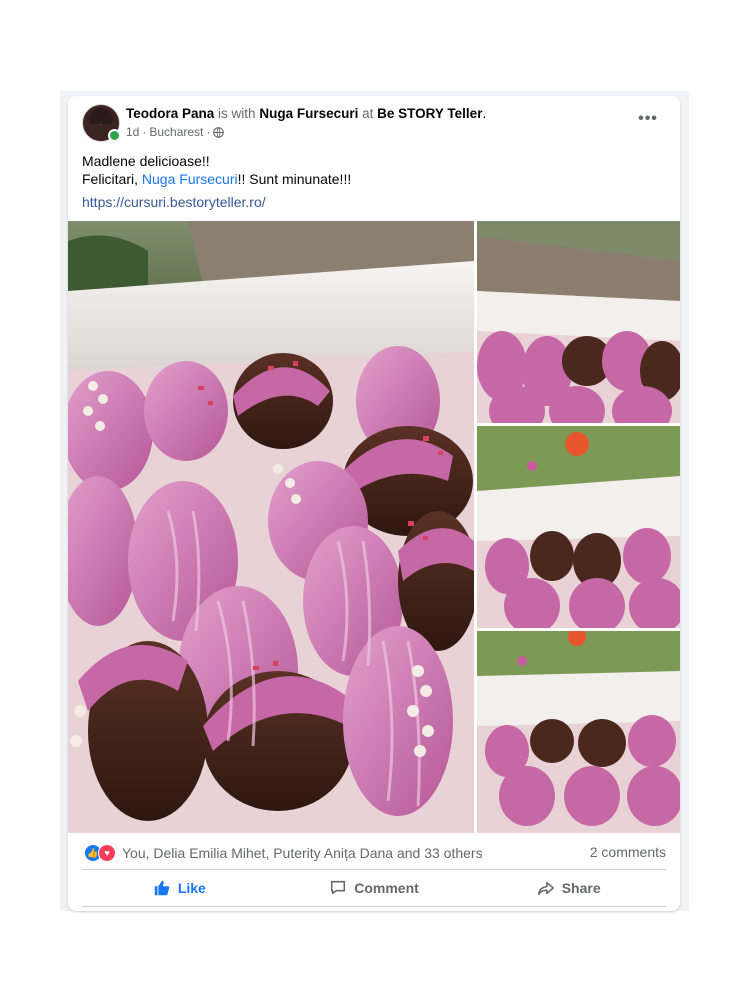  Describe the element at coordinates (110, 179) in the screenshot. I see `post-text-prefix: Felicitari,` at that location.